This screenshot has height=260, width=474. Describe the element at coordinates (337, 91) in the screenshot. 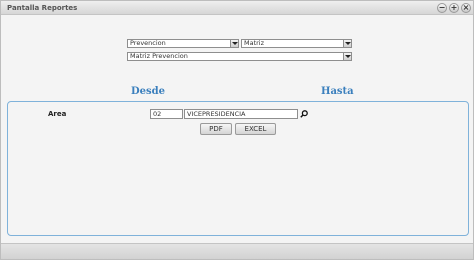

I see `to-heading: Hasta` at that location.